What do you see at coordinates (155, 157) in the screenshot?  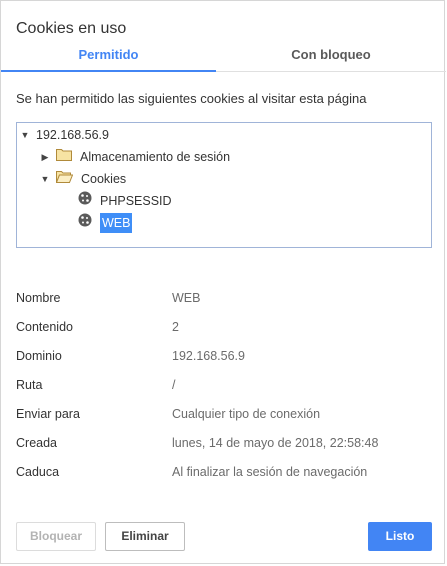 I see `tree-item-label: Almacenamiento de sesión` at bounding box center [155, 157].